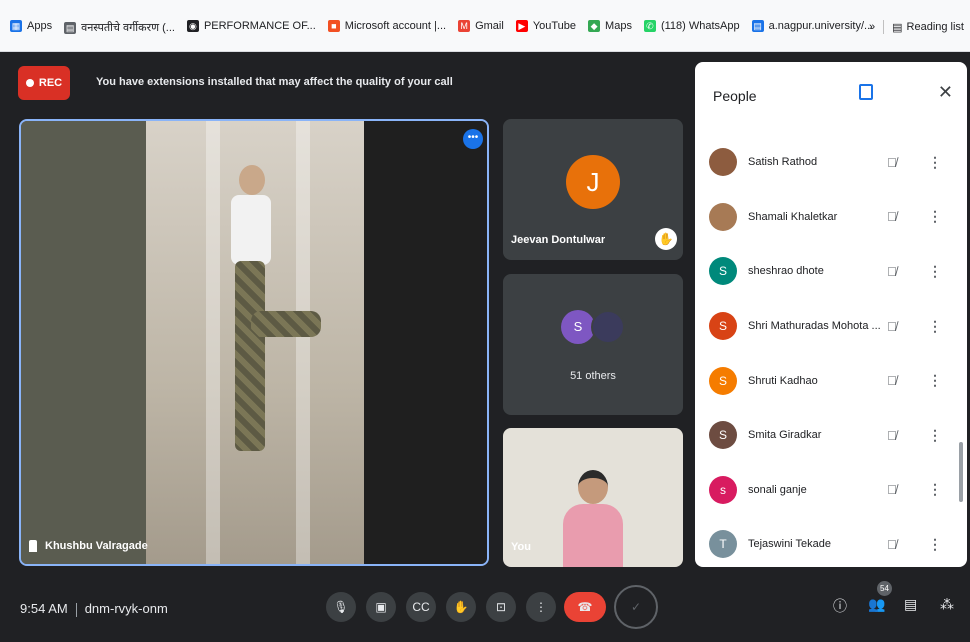 Image resolution: width=970 pixels, height=642 pixels. Describe the element at coordinates (425, 342) in the screenshot. I see `video-dark-area` at that location.